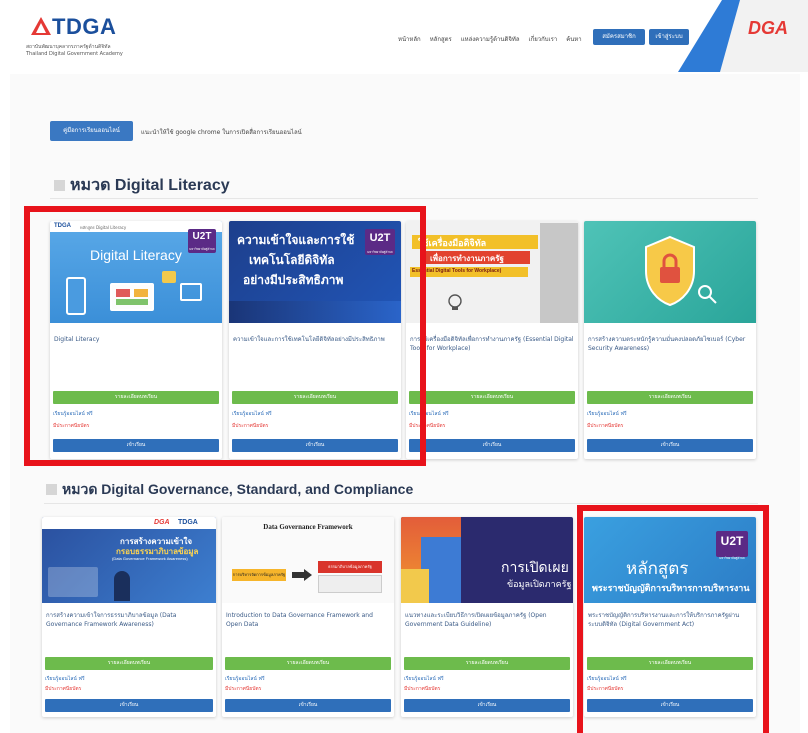 The height and width of the screenshot is (733, 808). Describe the element at coordinates (573, 39) in the screenshot. I see `nav-search: ค้นหา` at that location.